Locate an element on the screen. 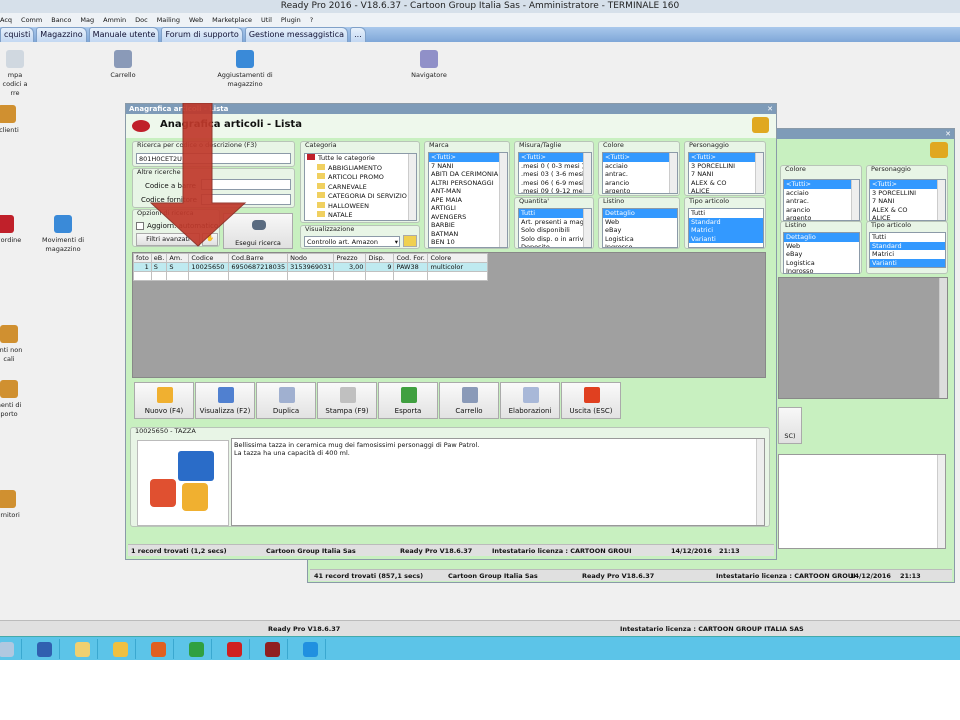 This screenshot has height=720, width=960. list-option: Web is located at coordinates (640, 222).